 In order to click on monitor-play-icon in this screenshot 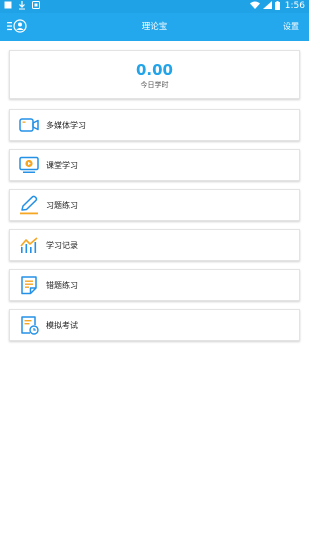, I will do `click(29, 165)`.